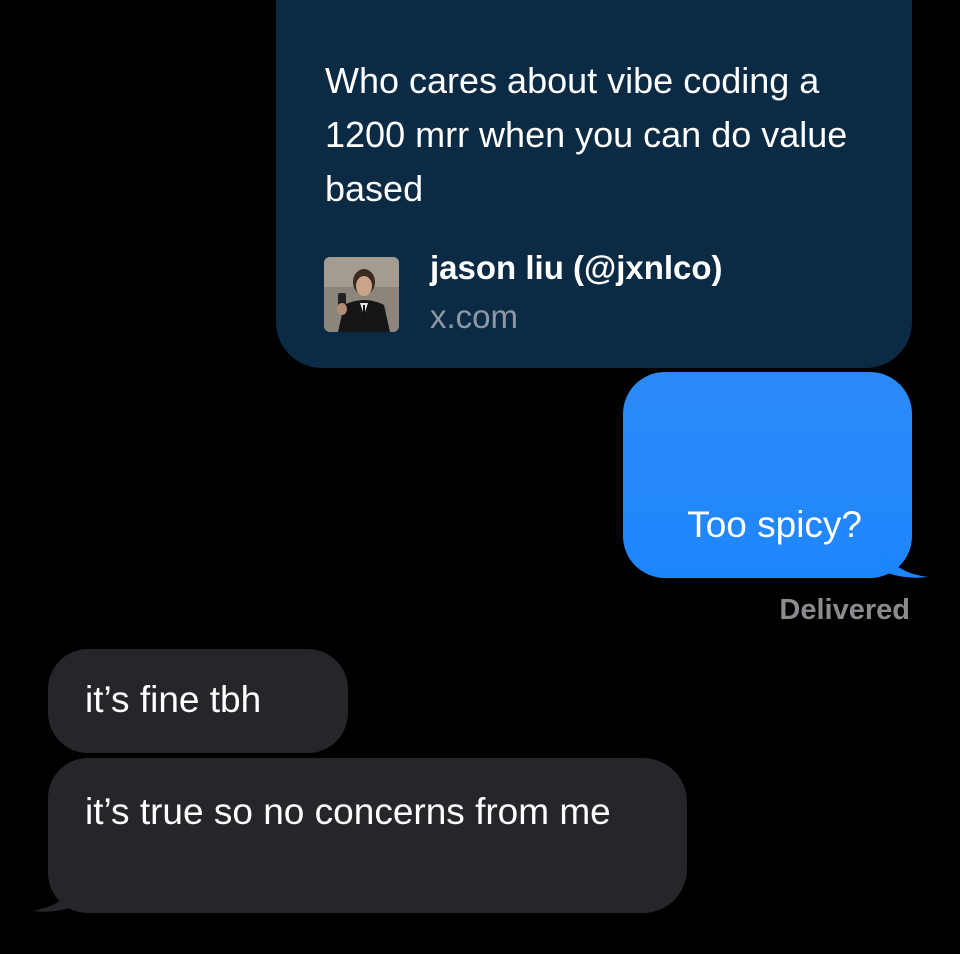 This screenshot has width=960, height=954. I want to click on link-preview-text: jason liu (@jxnlco) x.com, so click(576, 294).